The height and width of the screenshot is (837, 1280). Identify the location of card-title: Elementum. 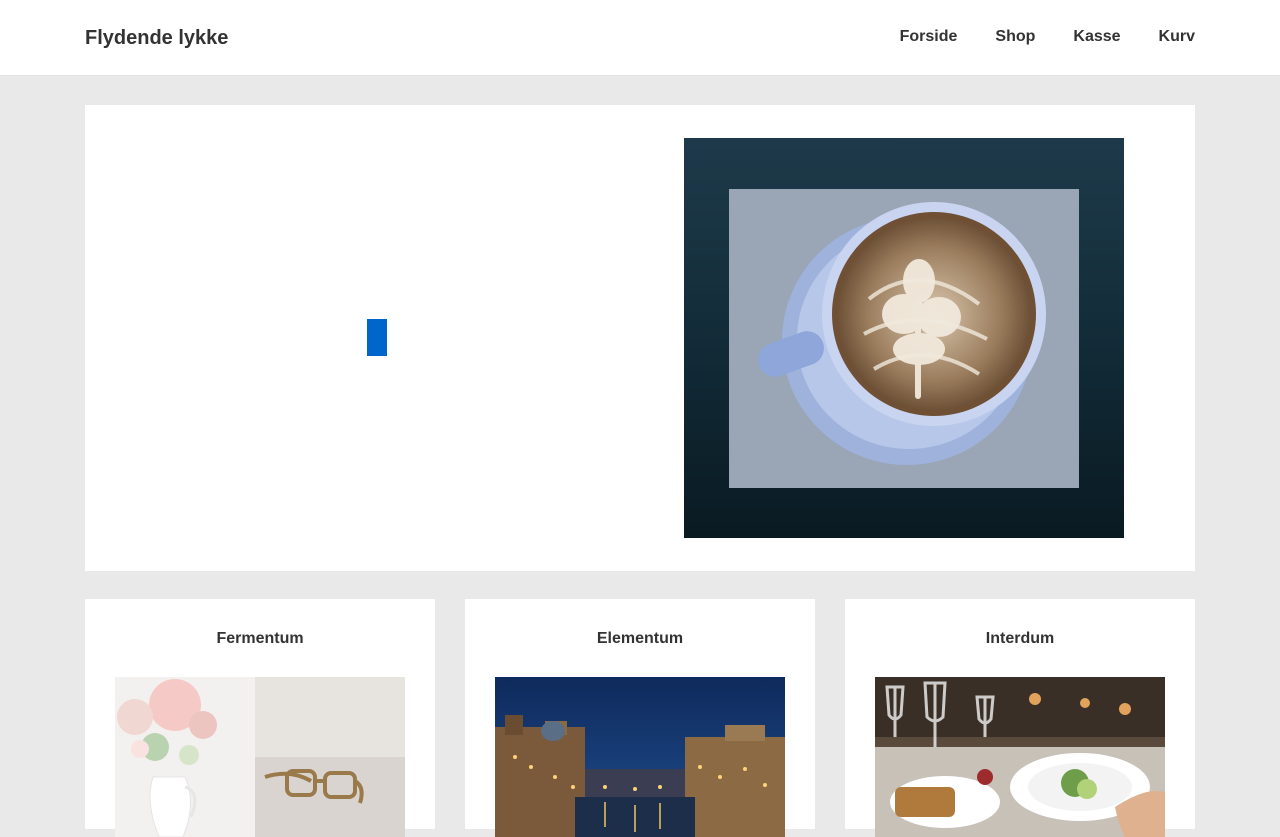
(640, 639).